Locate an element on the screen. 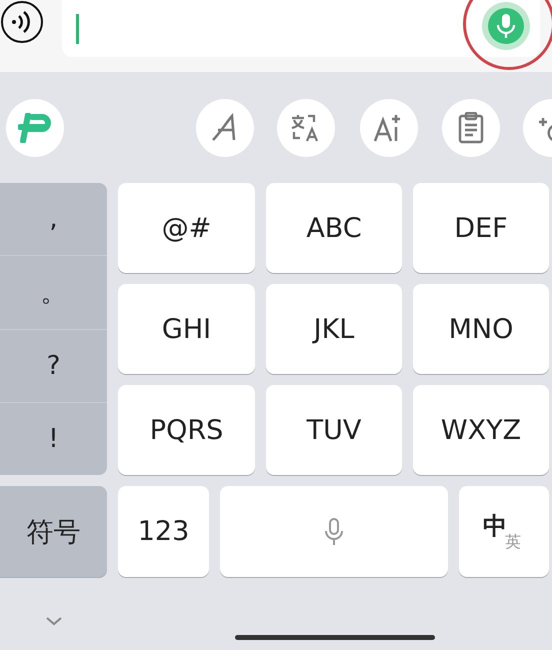  text-cursor is located at coordinates (77, 29).